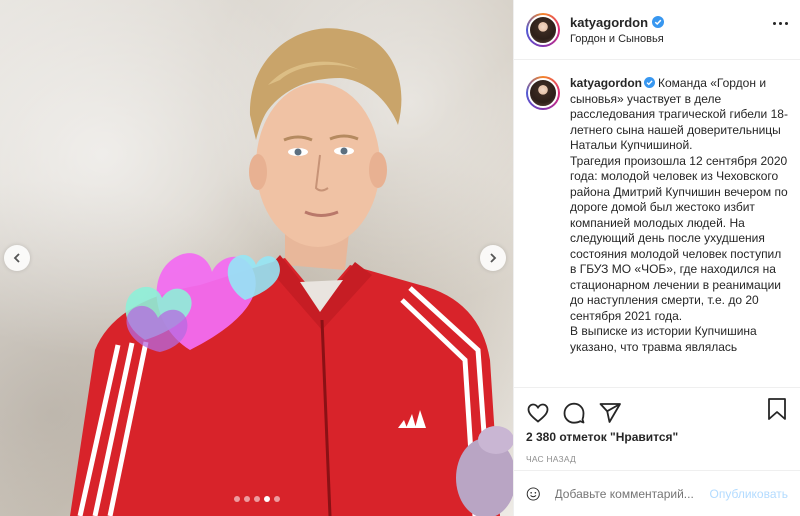 The image size is (800, 516). I want to click on avatar, so click(543, 29).